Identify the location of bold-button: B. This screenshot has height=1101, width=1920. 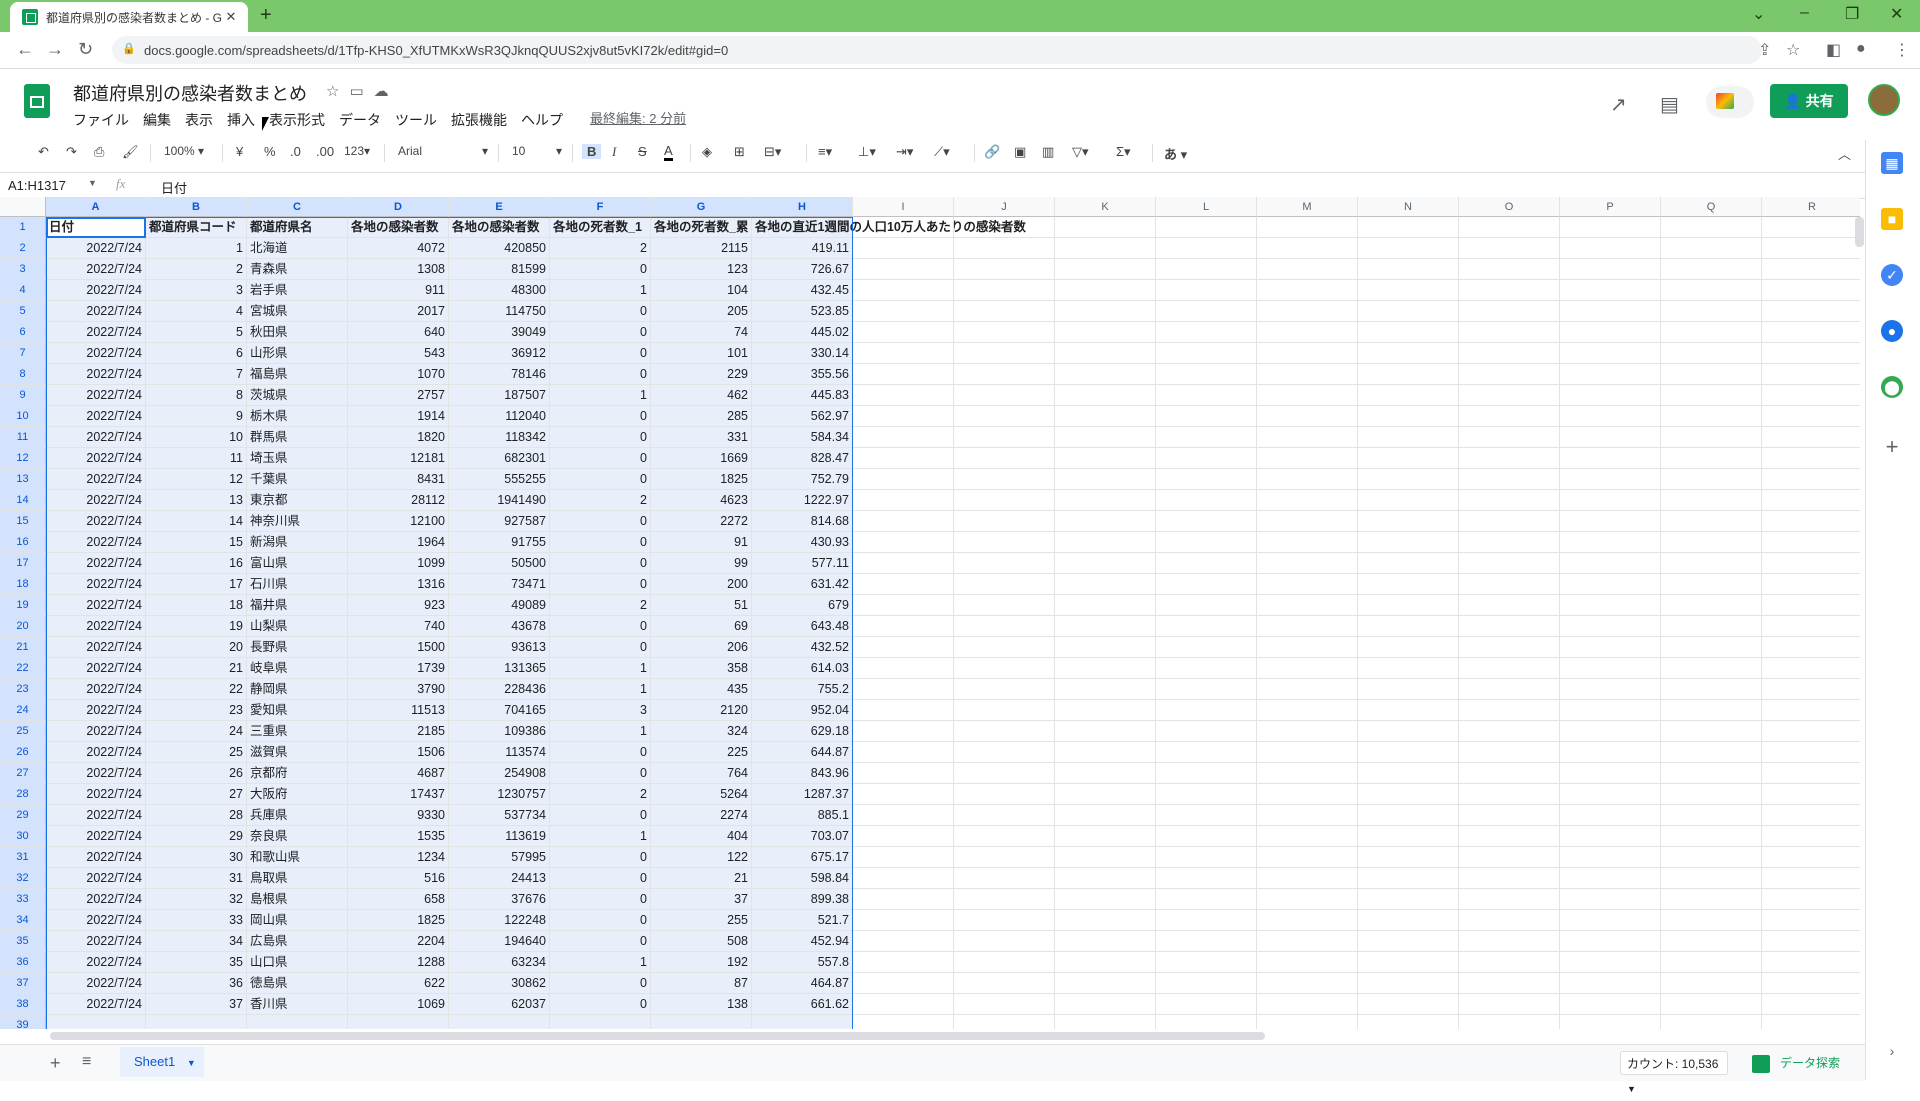
(592, 151).